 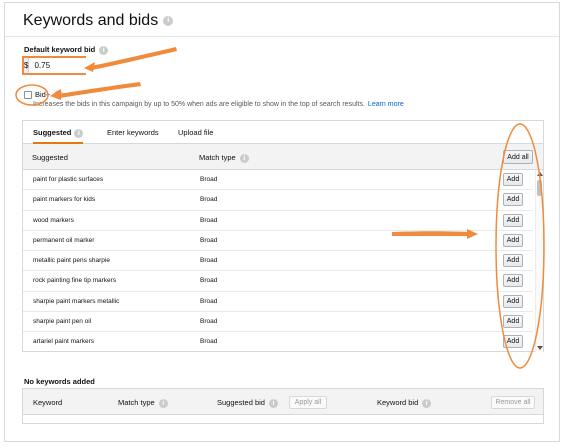 I want to click on table-row: paint for plastic surfaces Broad Add, so click(x=278, y=180).